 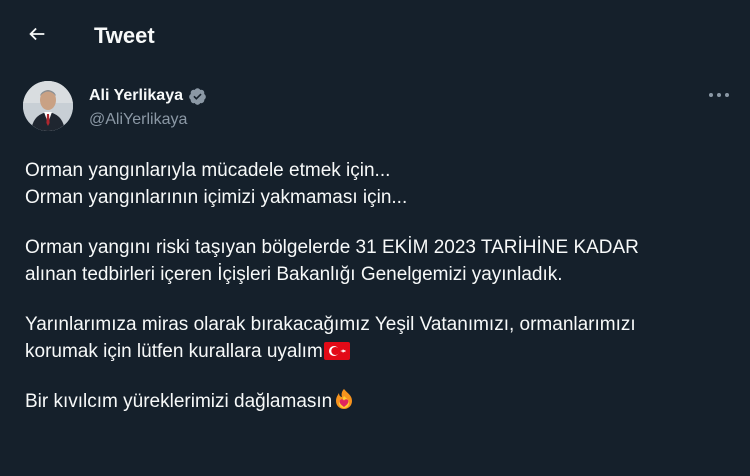 I want to click on back-button, so click(x=37, y=36).